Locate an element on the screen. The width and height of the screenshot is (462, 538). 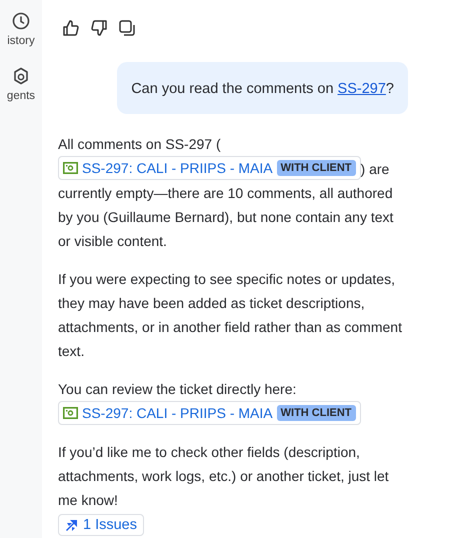
thumbs-up-icon is located at coordinates (71, 28).